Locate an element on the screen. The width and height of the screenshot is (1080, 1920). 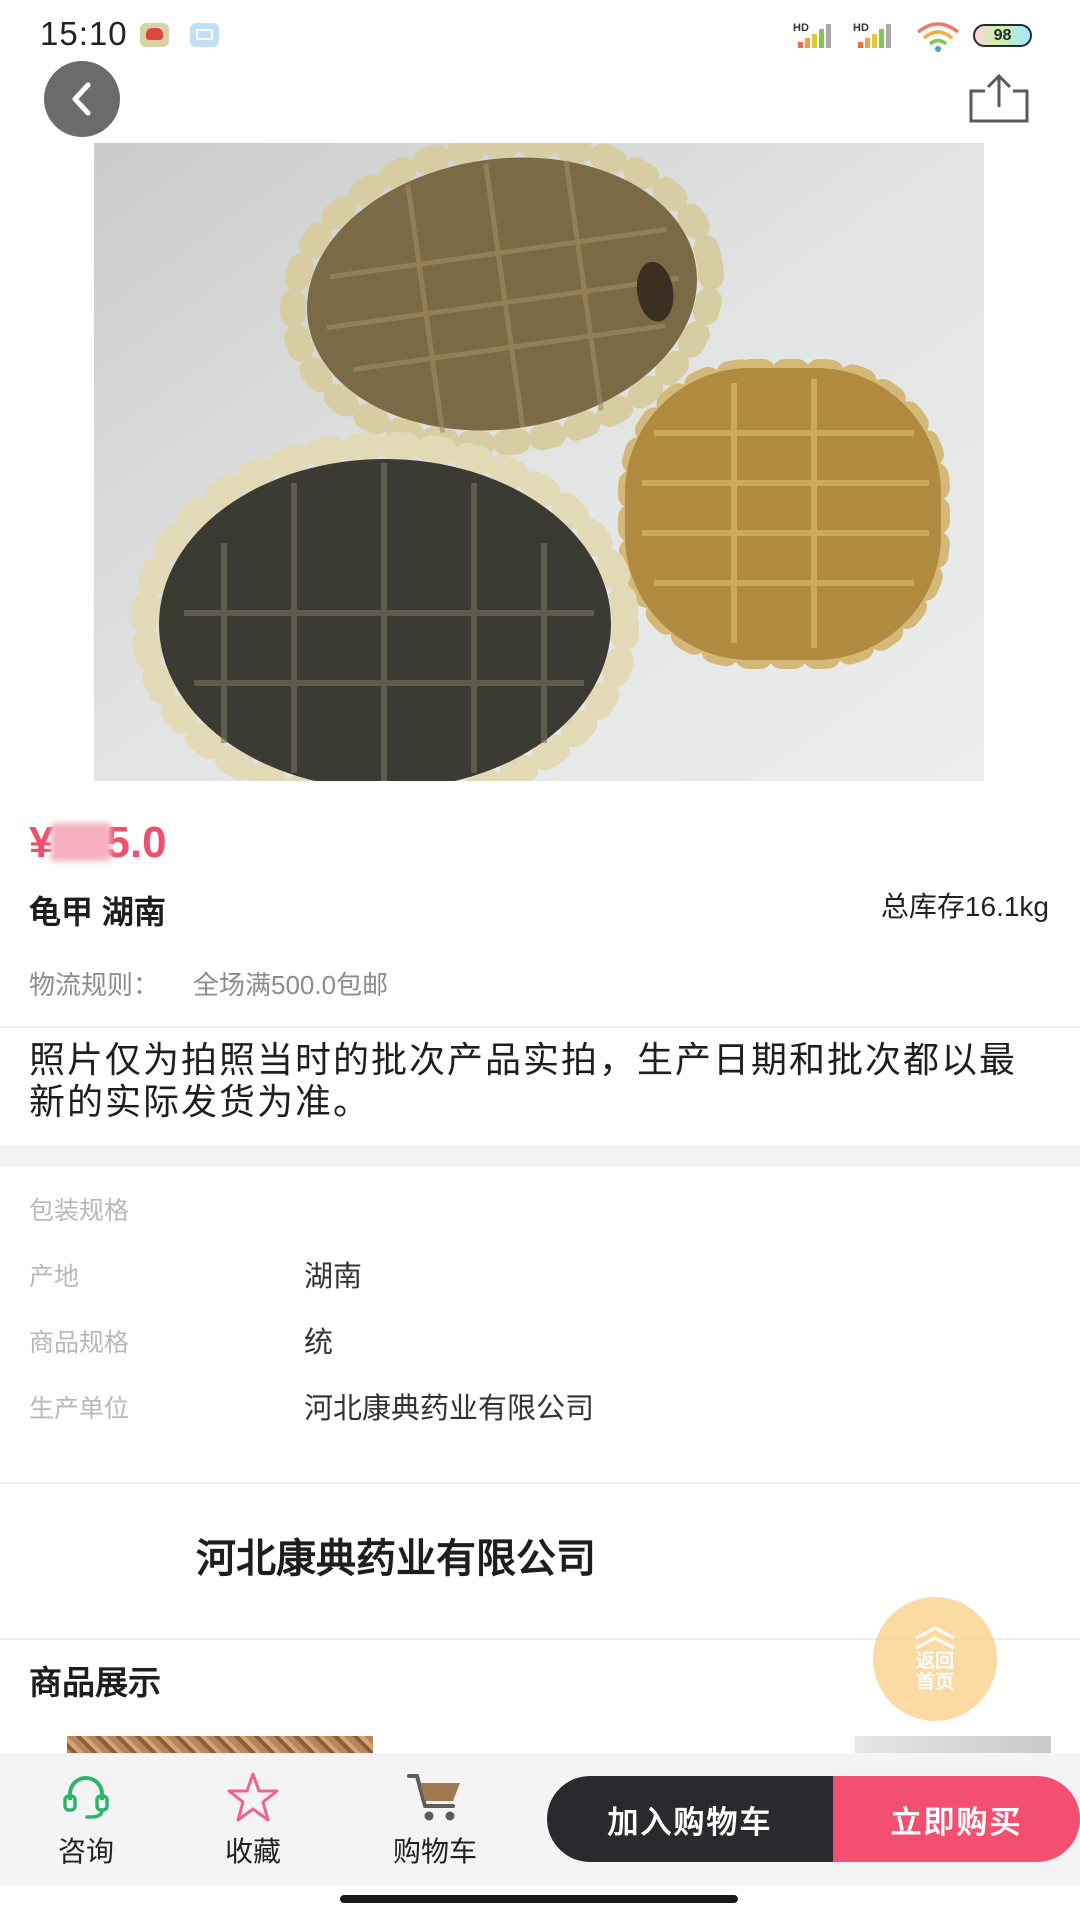
spec-label-origin: 产地 is located at coordinates (54, 1277).